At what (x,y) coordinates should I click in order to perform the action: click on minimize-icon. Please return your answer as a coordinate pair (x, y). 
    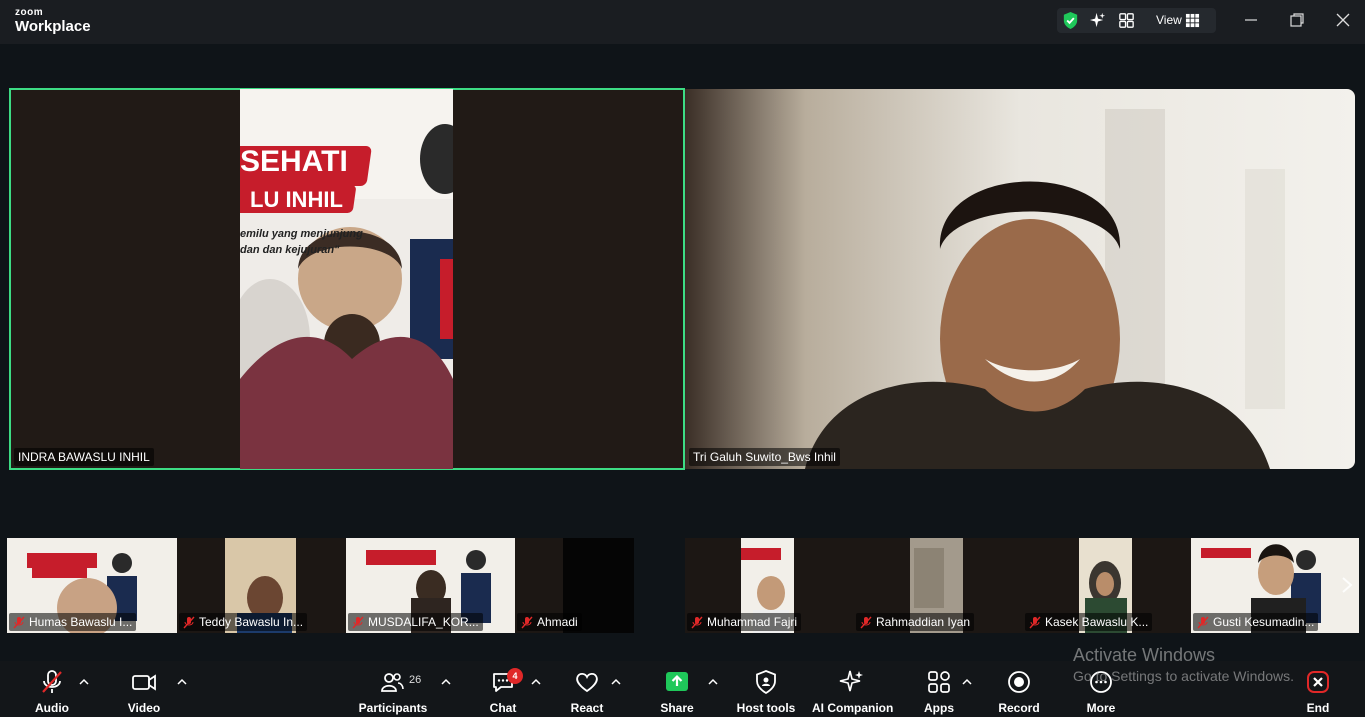
    Looking at the image, I should click on (1251, 20).